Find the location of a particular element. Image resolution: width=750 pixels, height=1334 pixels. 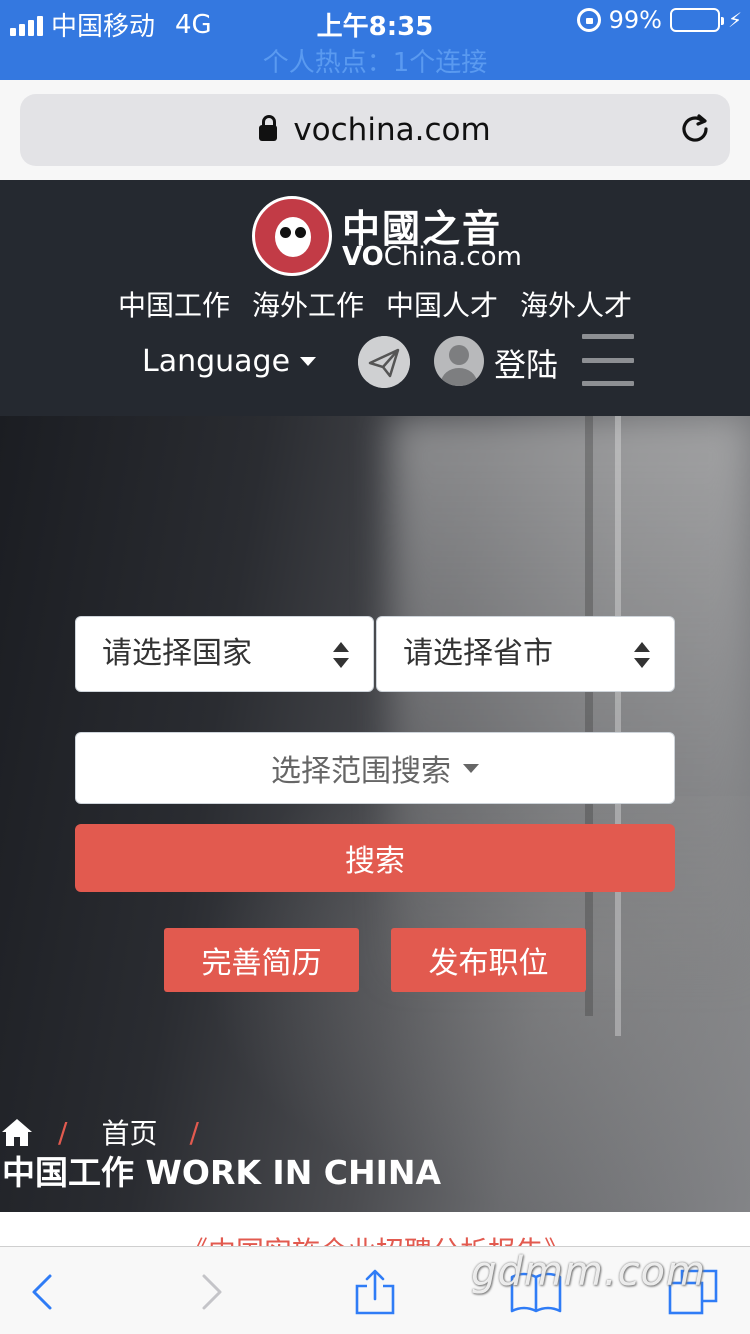

nav-overseas-jobs: 海外工作 is located at coordinates (308, 304).